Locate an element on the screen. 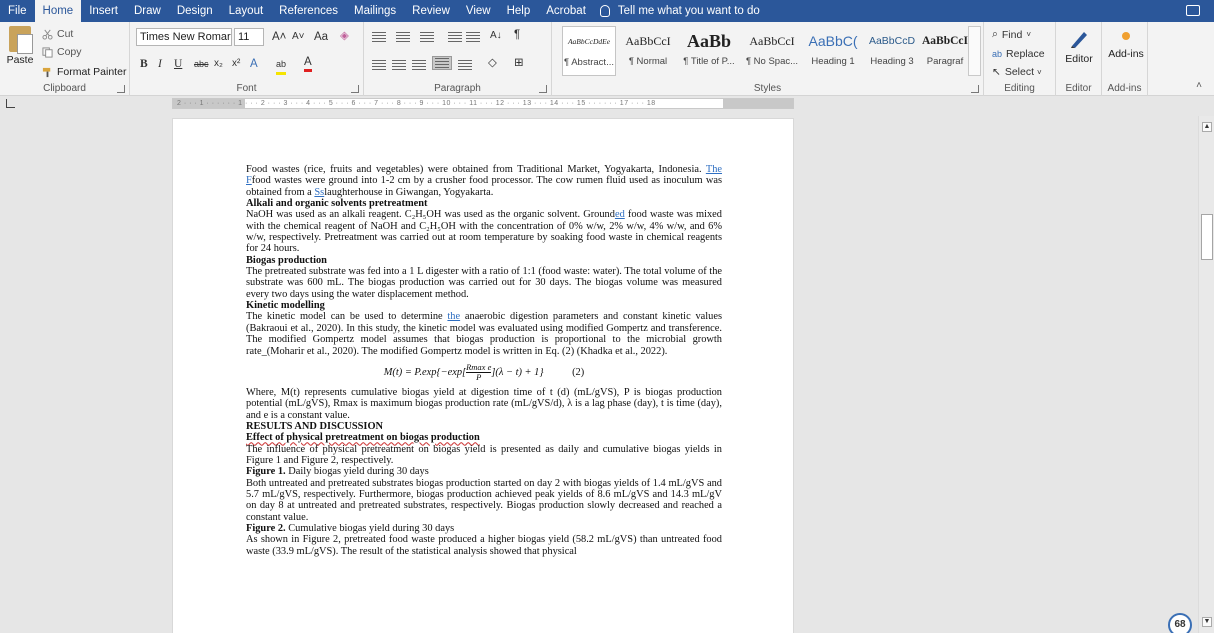 This screenshot has height=633, width=1214. format-painter-label: Format Painter is located at coordinates (92, 72).